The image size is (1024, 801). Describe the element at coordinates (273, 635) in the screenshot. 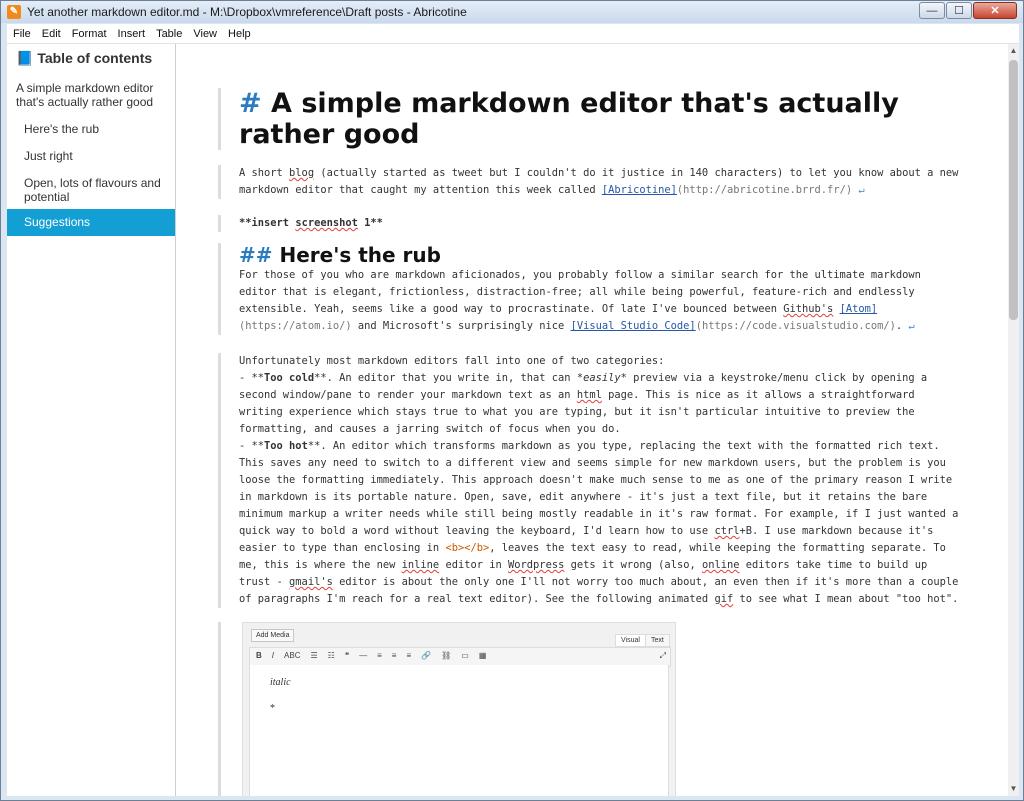

I see `add-media-button-image: Add Media` at that location.